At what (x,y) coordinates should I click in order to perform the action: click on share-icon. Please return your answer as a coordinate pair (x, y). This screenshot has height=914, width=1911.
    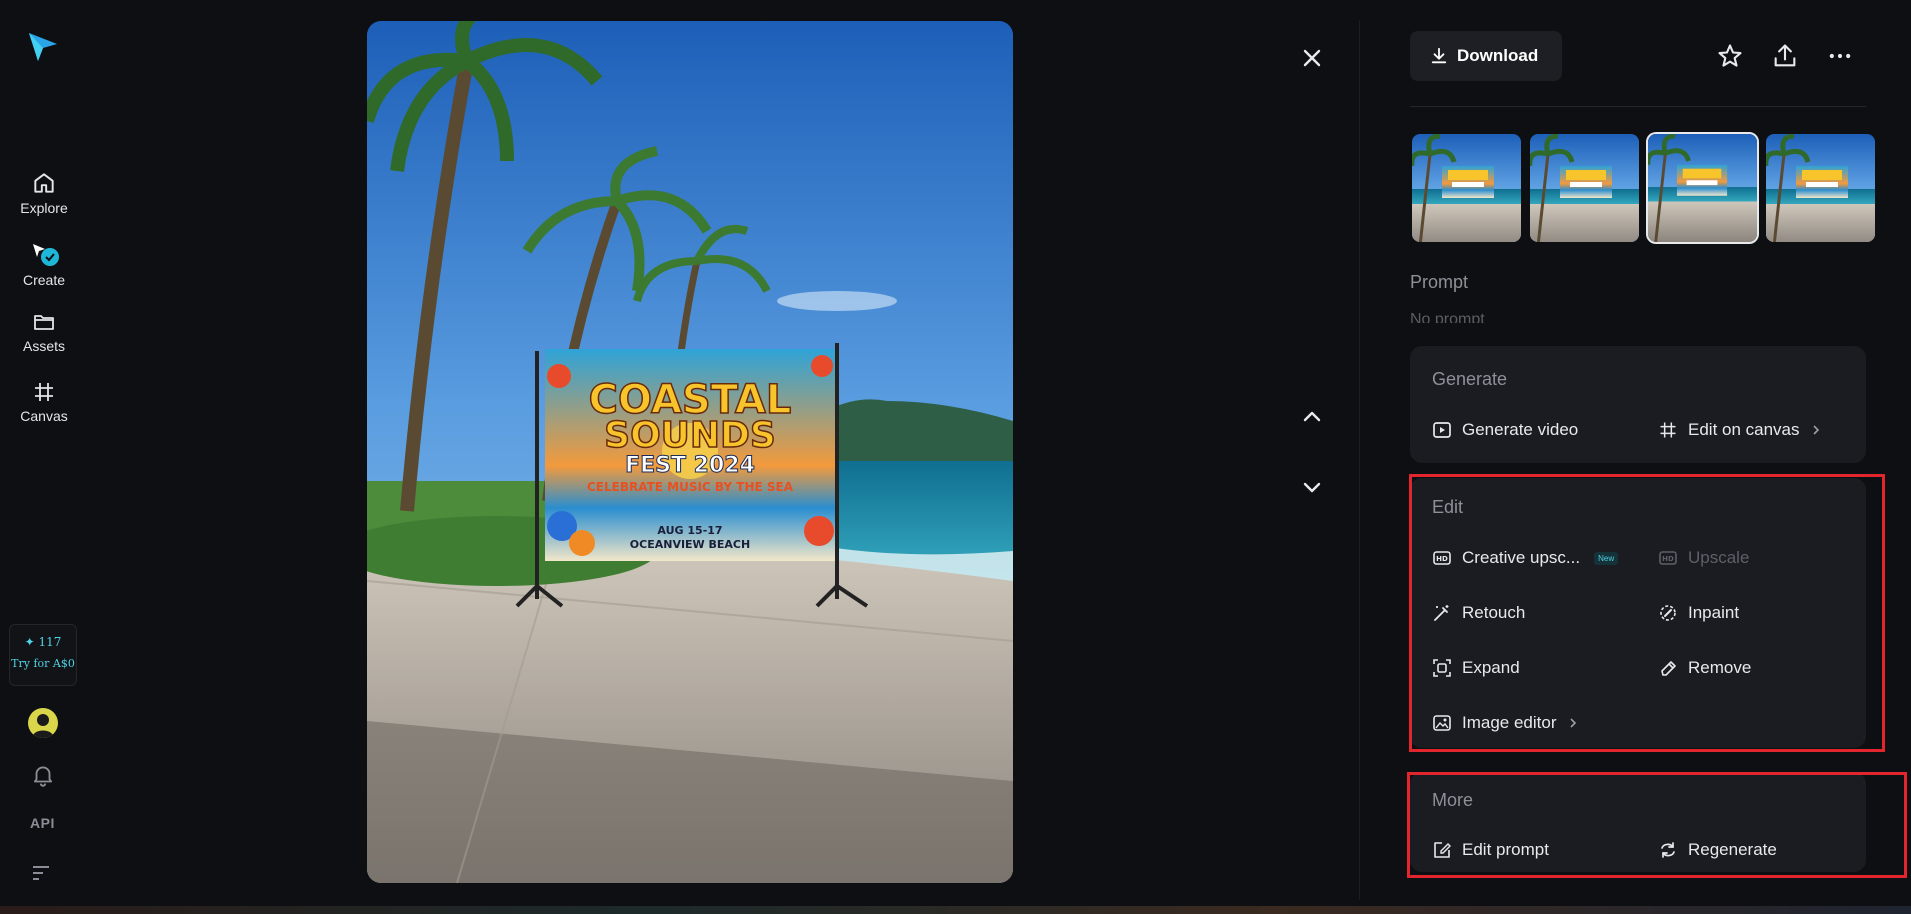
    Looking at the image, I should click on (1785, 56).